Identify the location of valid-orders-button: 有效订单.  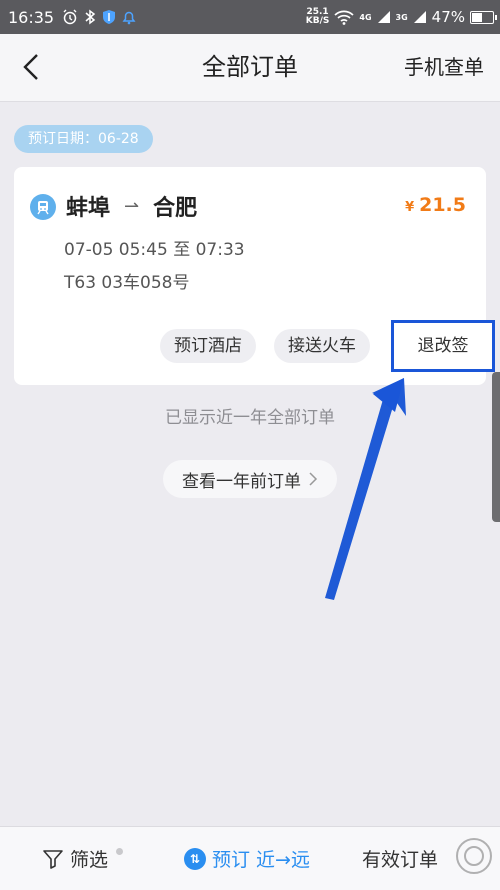
(400, 858).